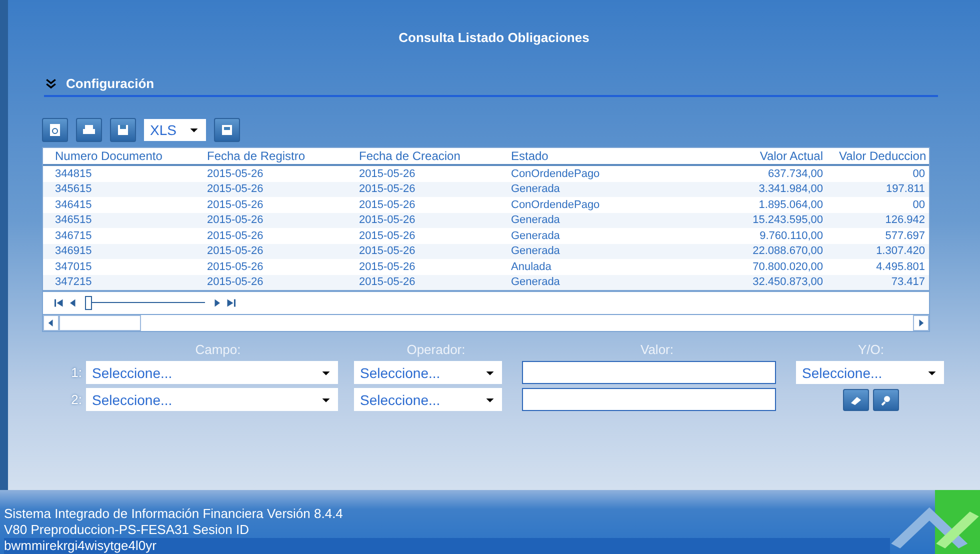 Image resolution: width=980 pixels, height=554 pixels. I want to click on search-button, so click(886, 399).